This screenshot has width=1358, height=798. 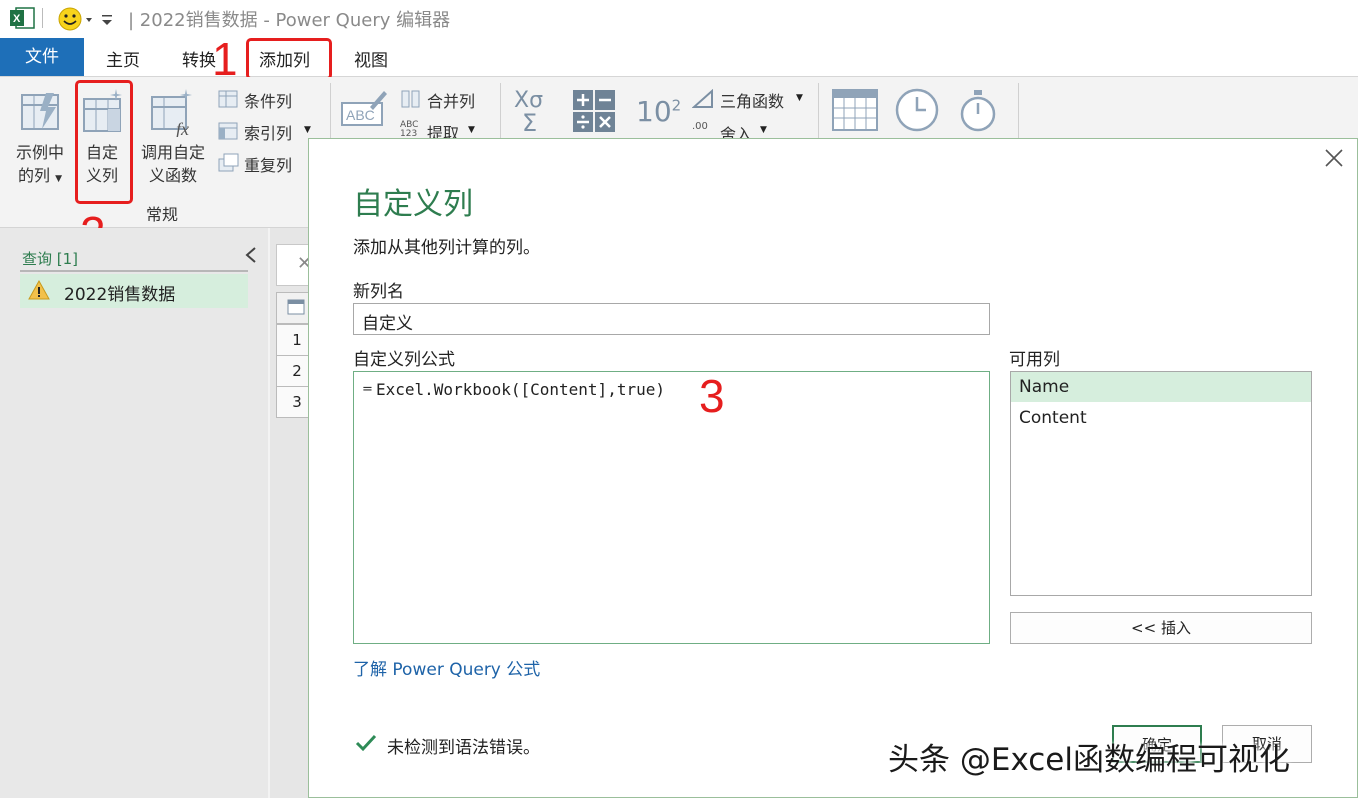 I want to click on duplicate-column-button: 重复列, so click(x=263, y=163).